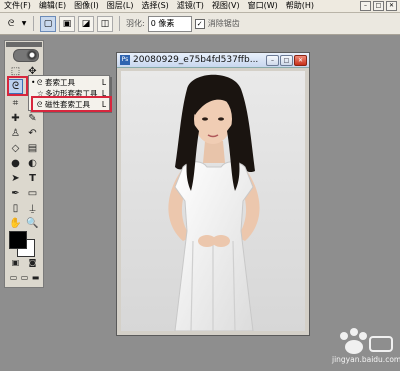 The height and width of the screenshot is (371, 400). What do you see at coordinates (15, 262) in the screenshot?
I see `standard-mode-icon: ▣` at bounding box center [15, 262].